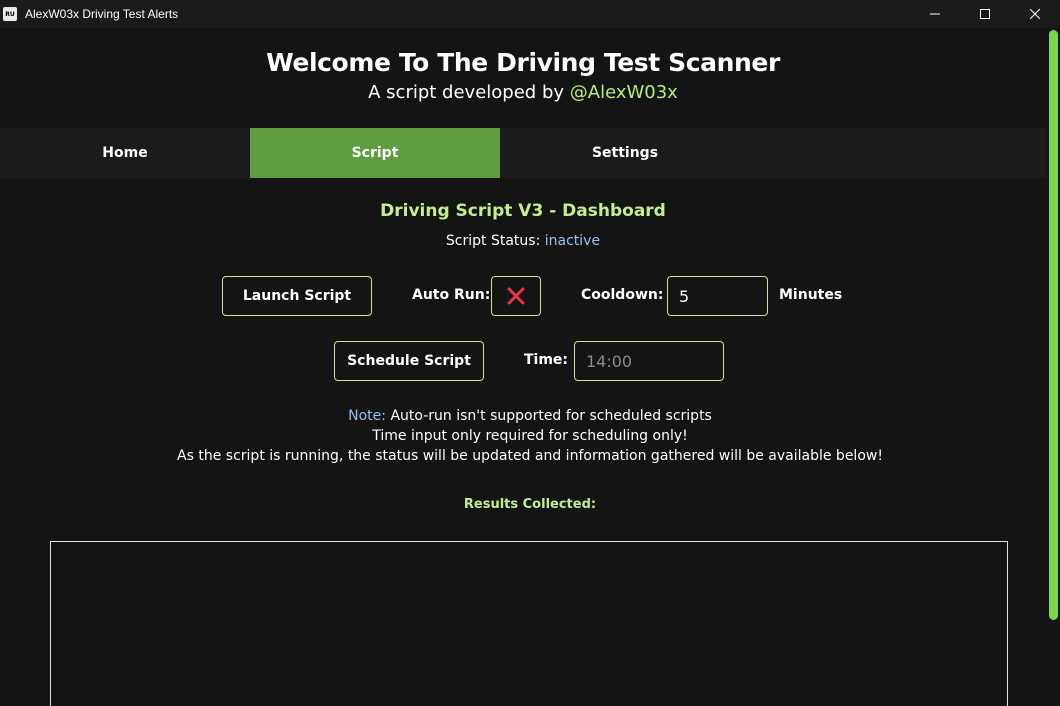 The height and width of the screenshot is (706, 1060). Describe the element at coordinates (469, 92) in the screenshot. I see `subtitle-prefix: A script developed by` at that location.